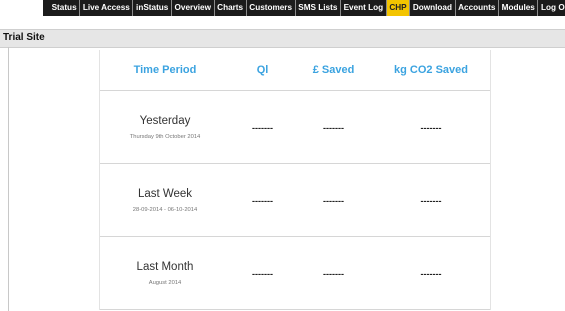 The width and height of the screenshot is (565, 311). Describe the element at coordinates (333, 70) in the screenshot. I see `header-pounds-saved: £ Saved` at that location.